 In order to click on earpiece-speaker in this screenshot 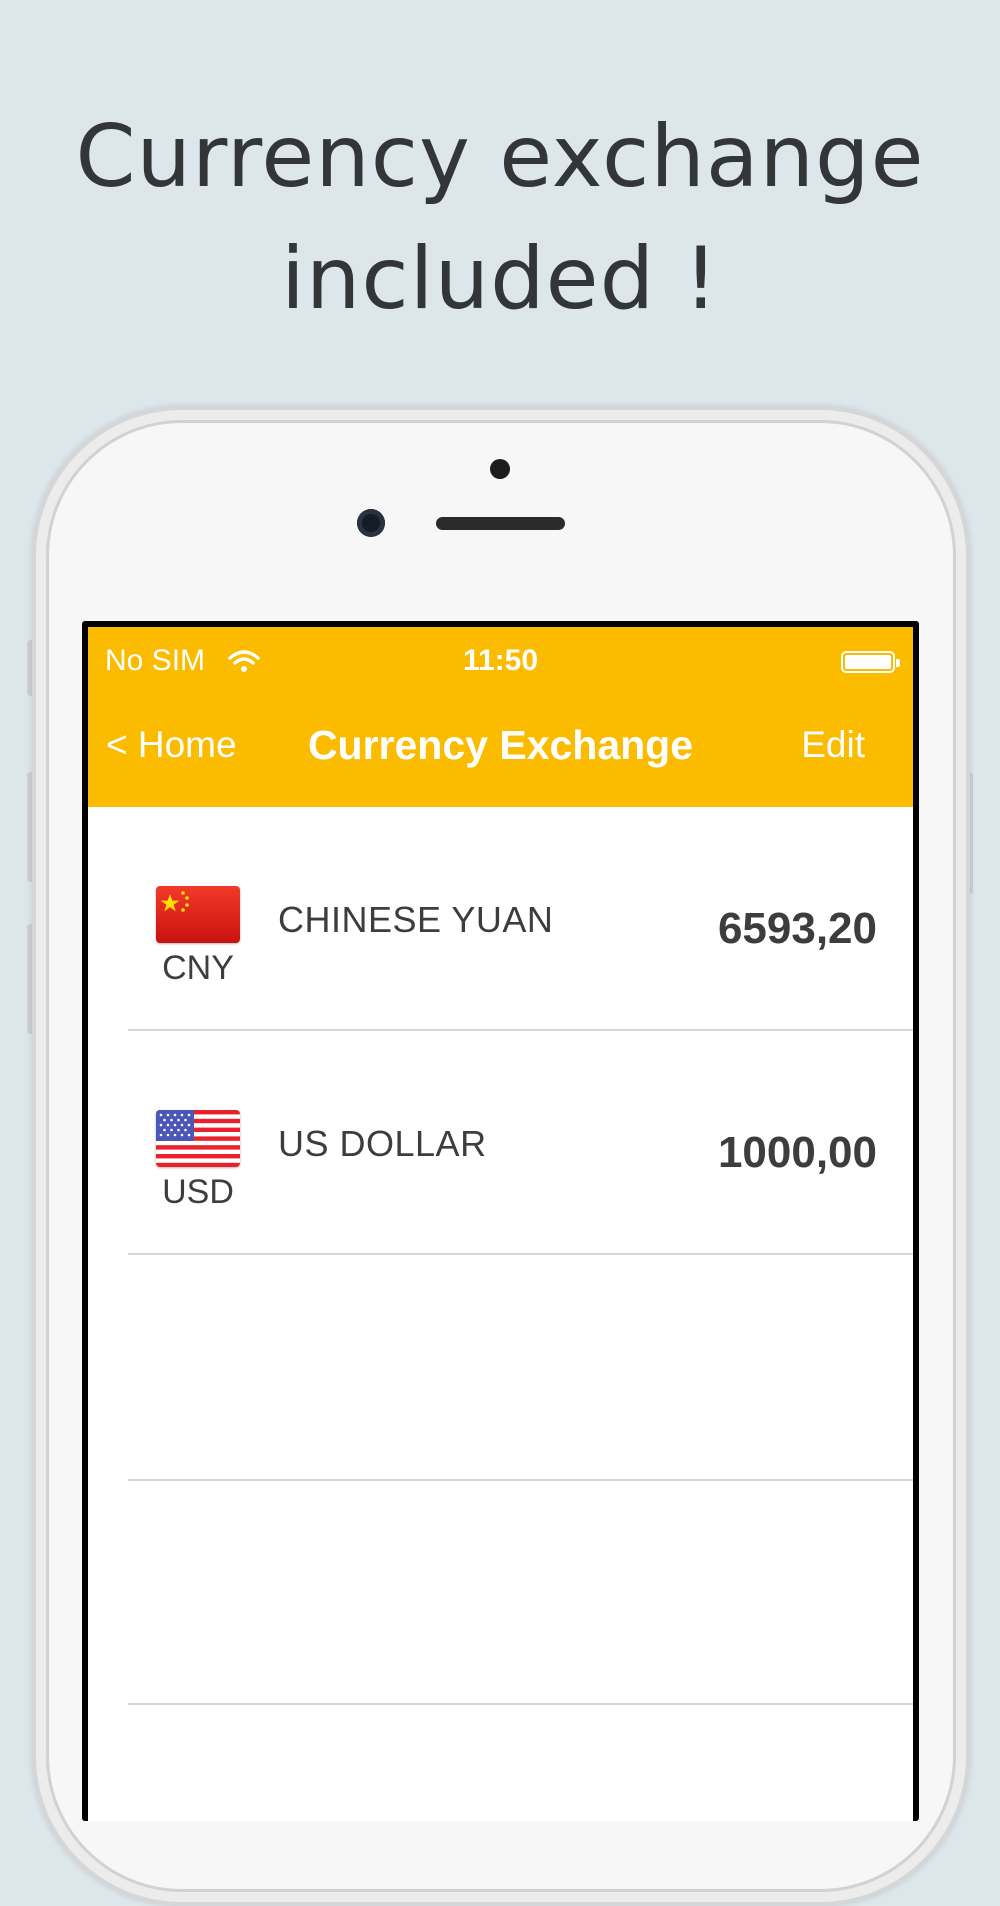, I will do `click(500, 523)`.